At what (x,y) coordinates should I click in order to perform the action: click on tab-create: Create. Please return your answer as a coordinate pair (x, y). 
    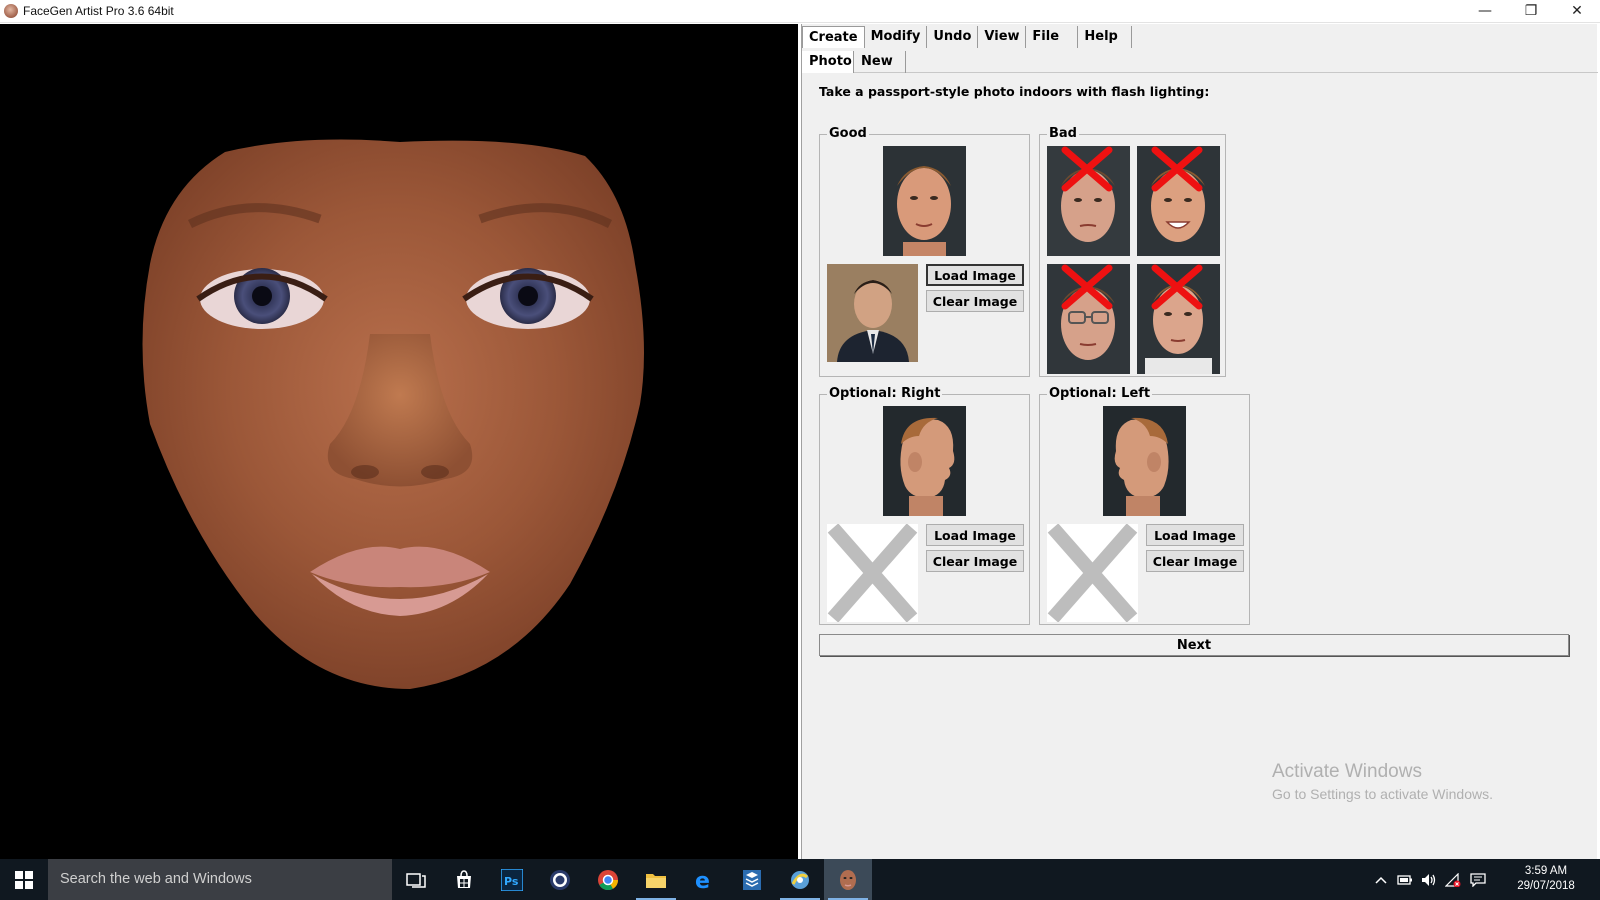
    Looking at the image, I should click on (833, 37).